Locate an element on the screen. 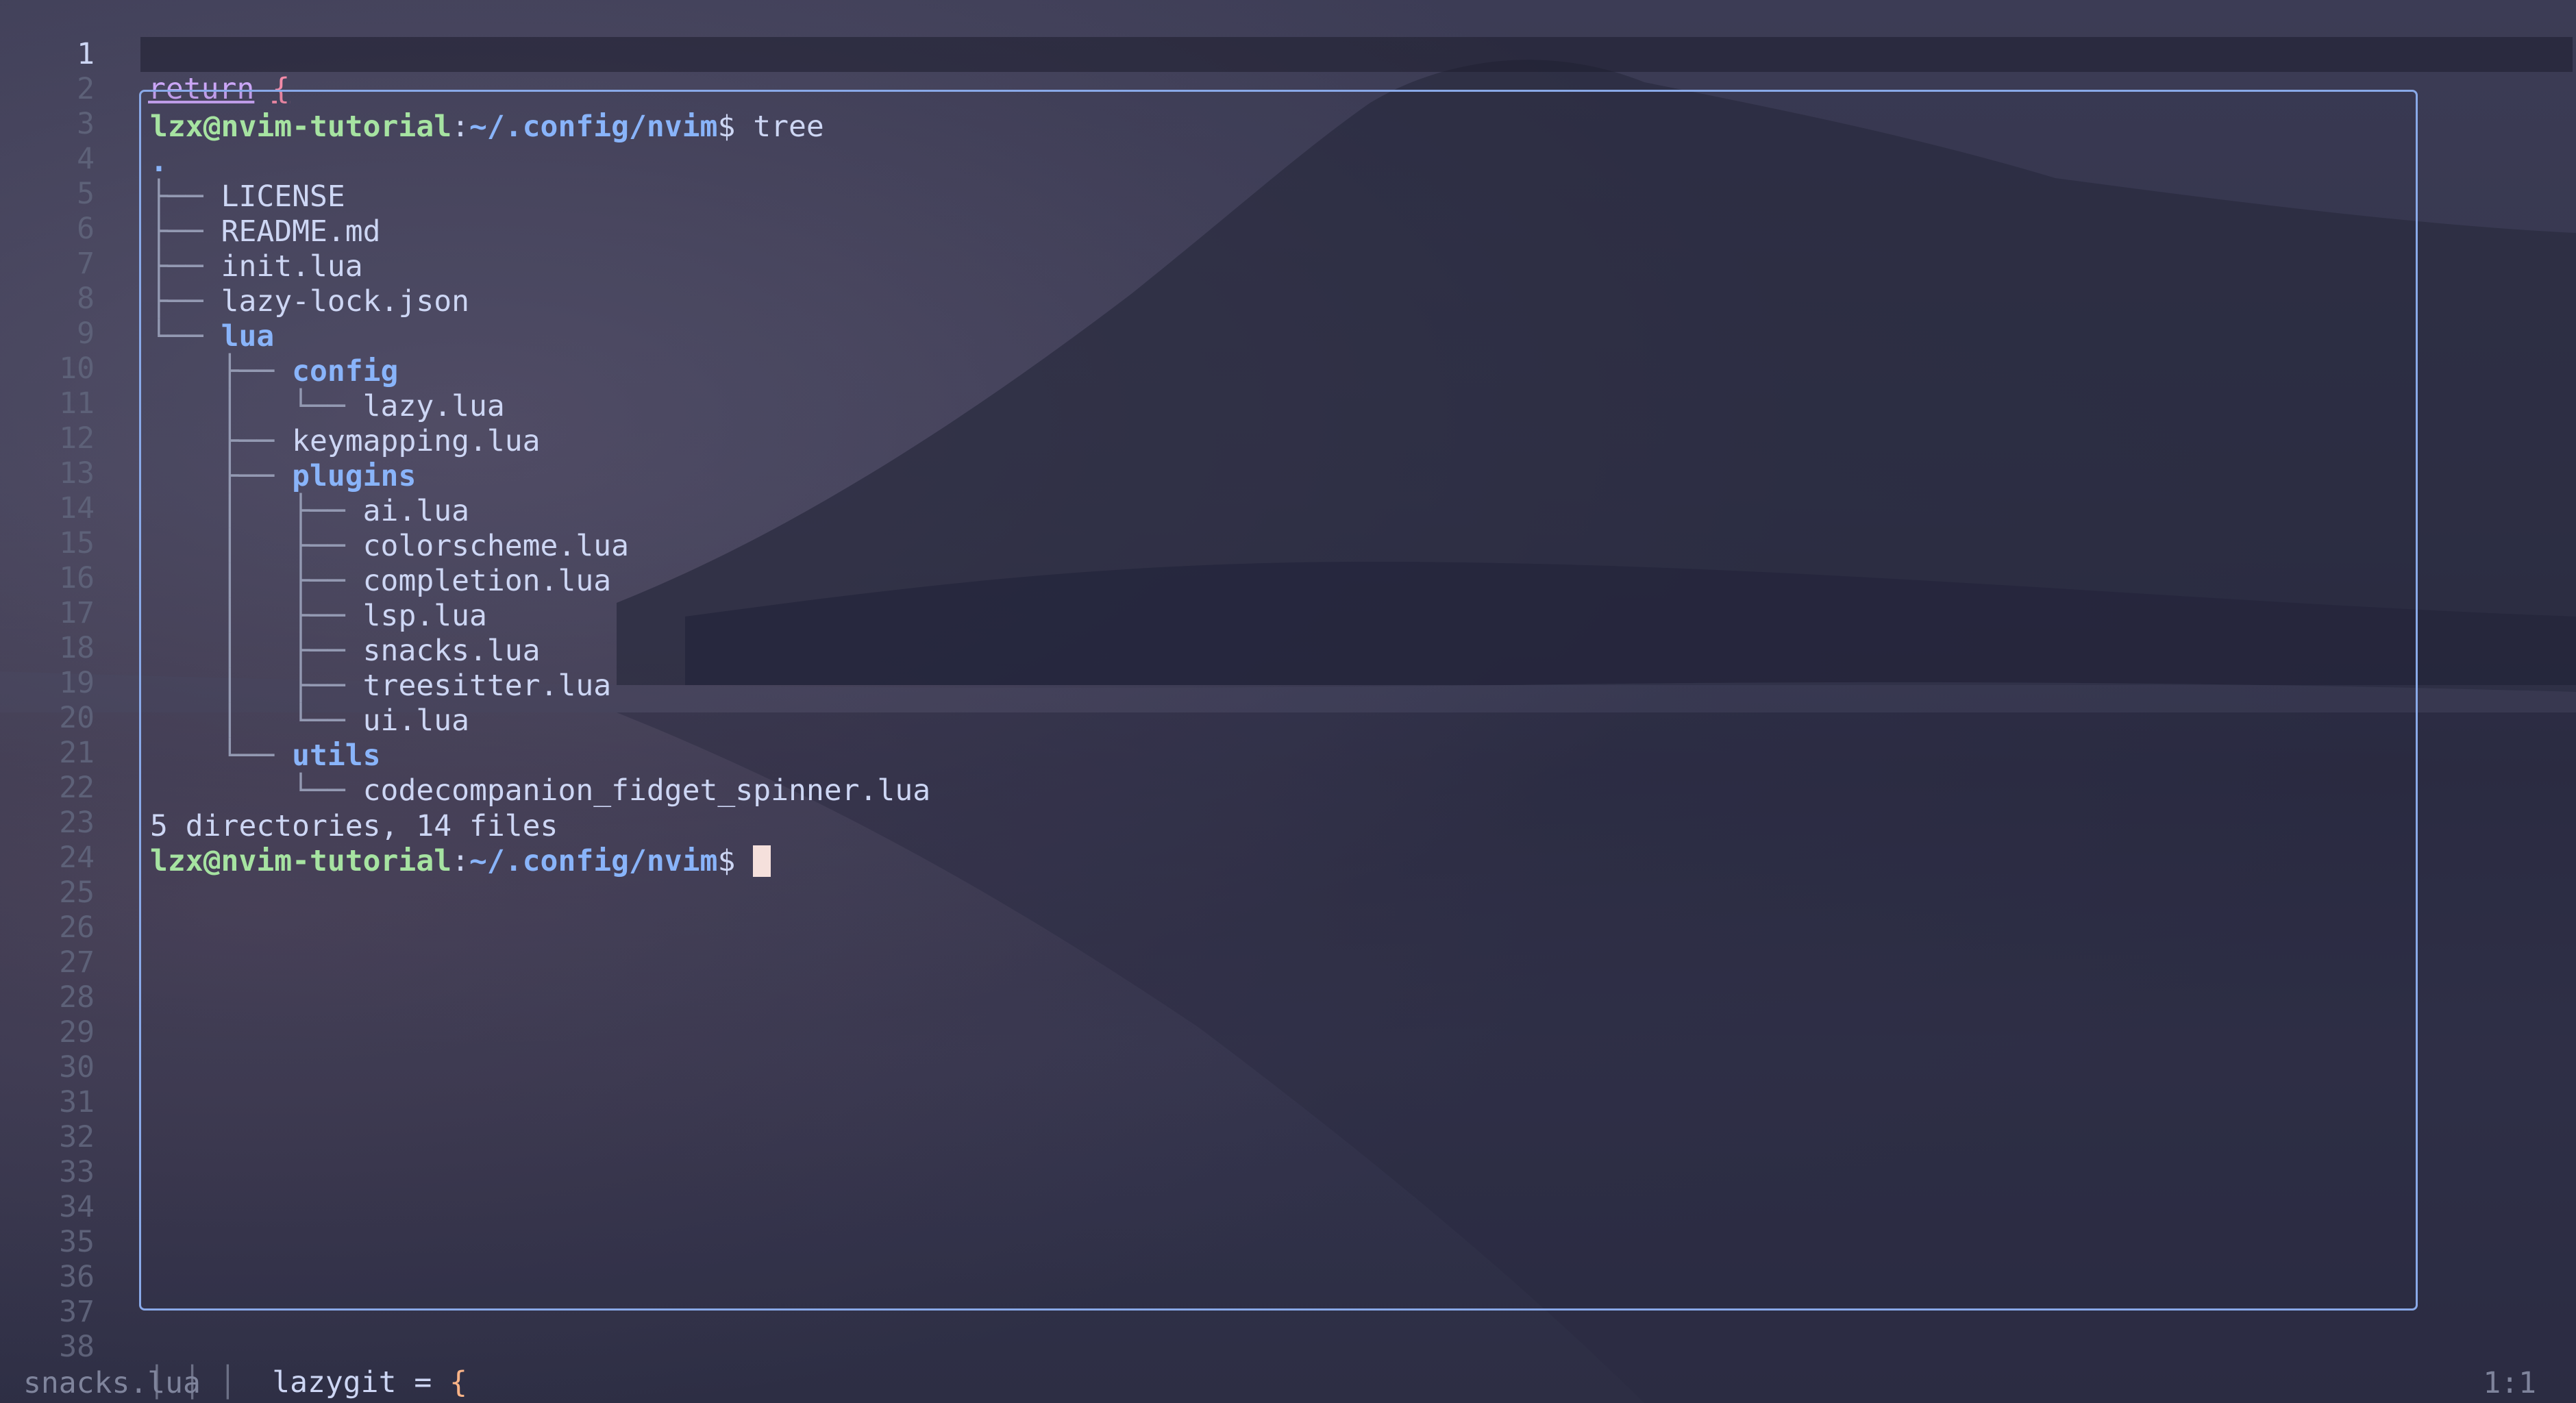 The width and height of the screenshot is (2576, 1403). line-number: 36 is located at coordinates (77, 1277).